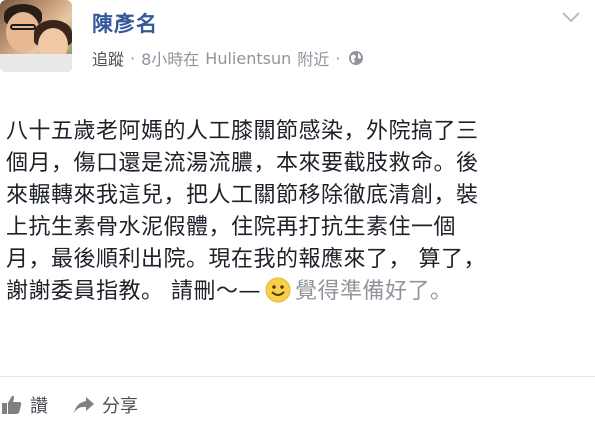 The width and height of the screenshot is (595, 425). Describe the element at coordinates (246, 259) in the screenshot. I see `post-body-line: 月，最後順利出院。現在我的報應來了， 算了，` at that location.